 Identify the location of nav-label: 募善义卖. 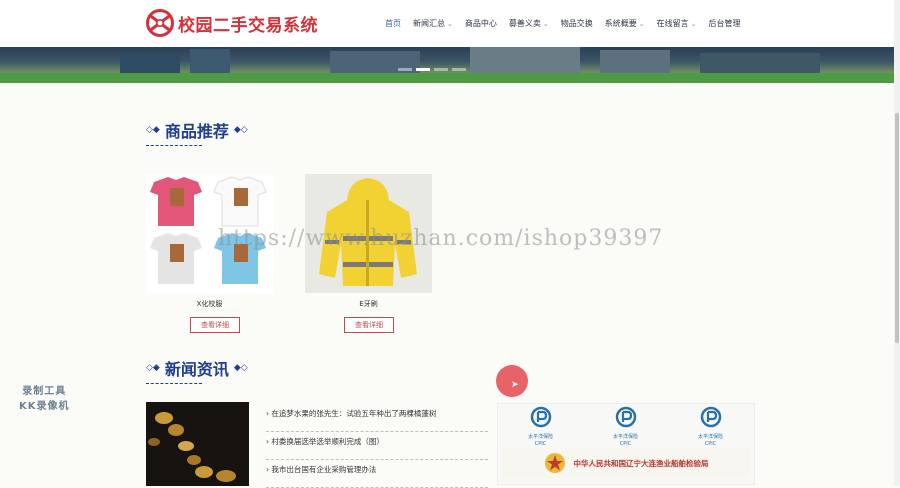
(524, 23).